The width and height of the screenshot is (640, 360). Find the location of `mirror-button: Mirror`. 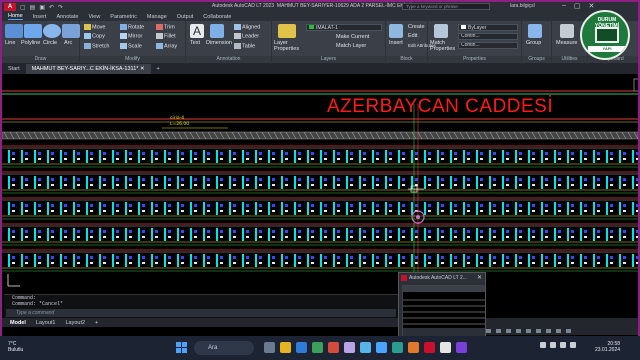

mirror-button: Mirror is located at coordinates (131, 36).